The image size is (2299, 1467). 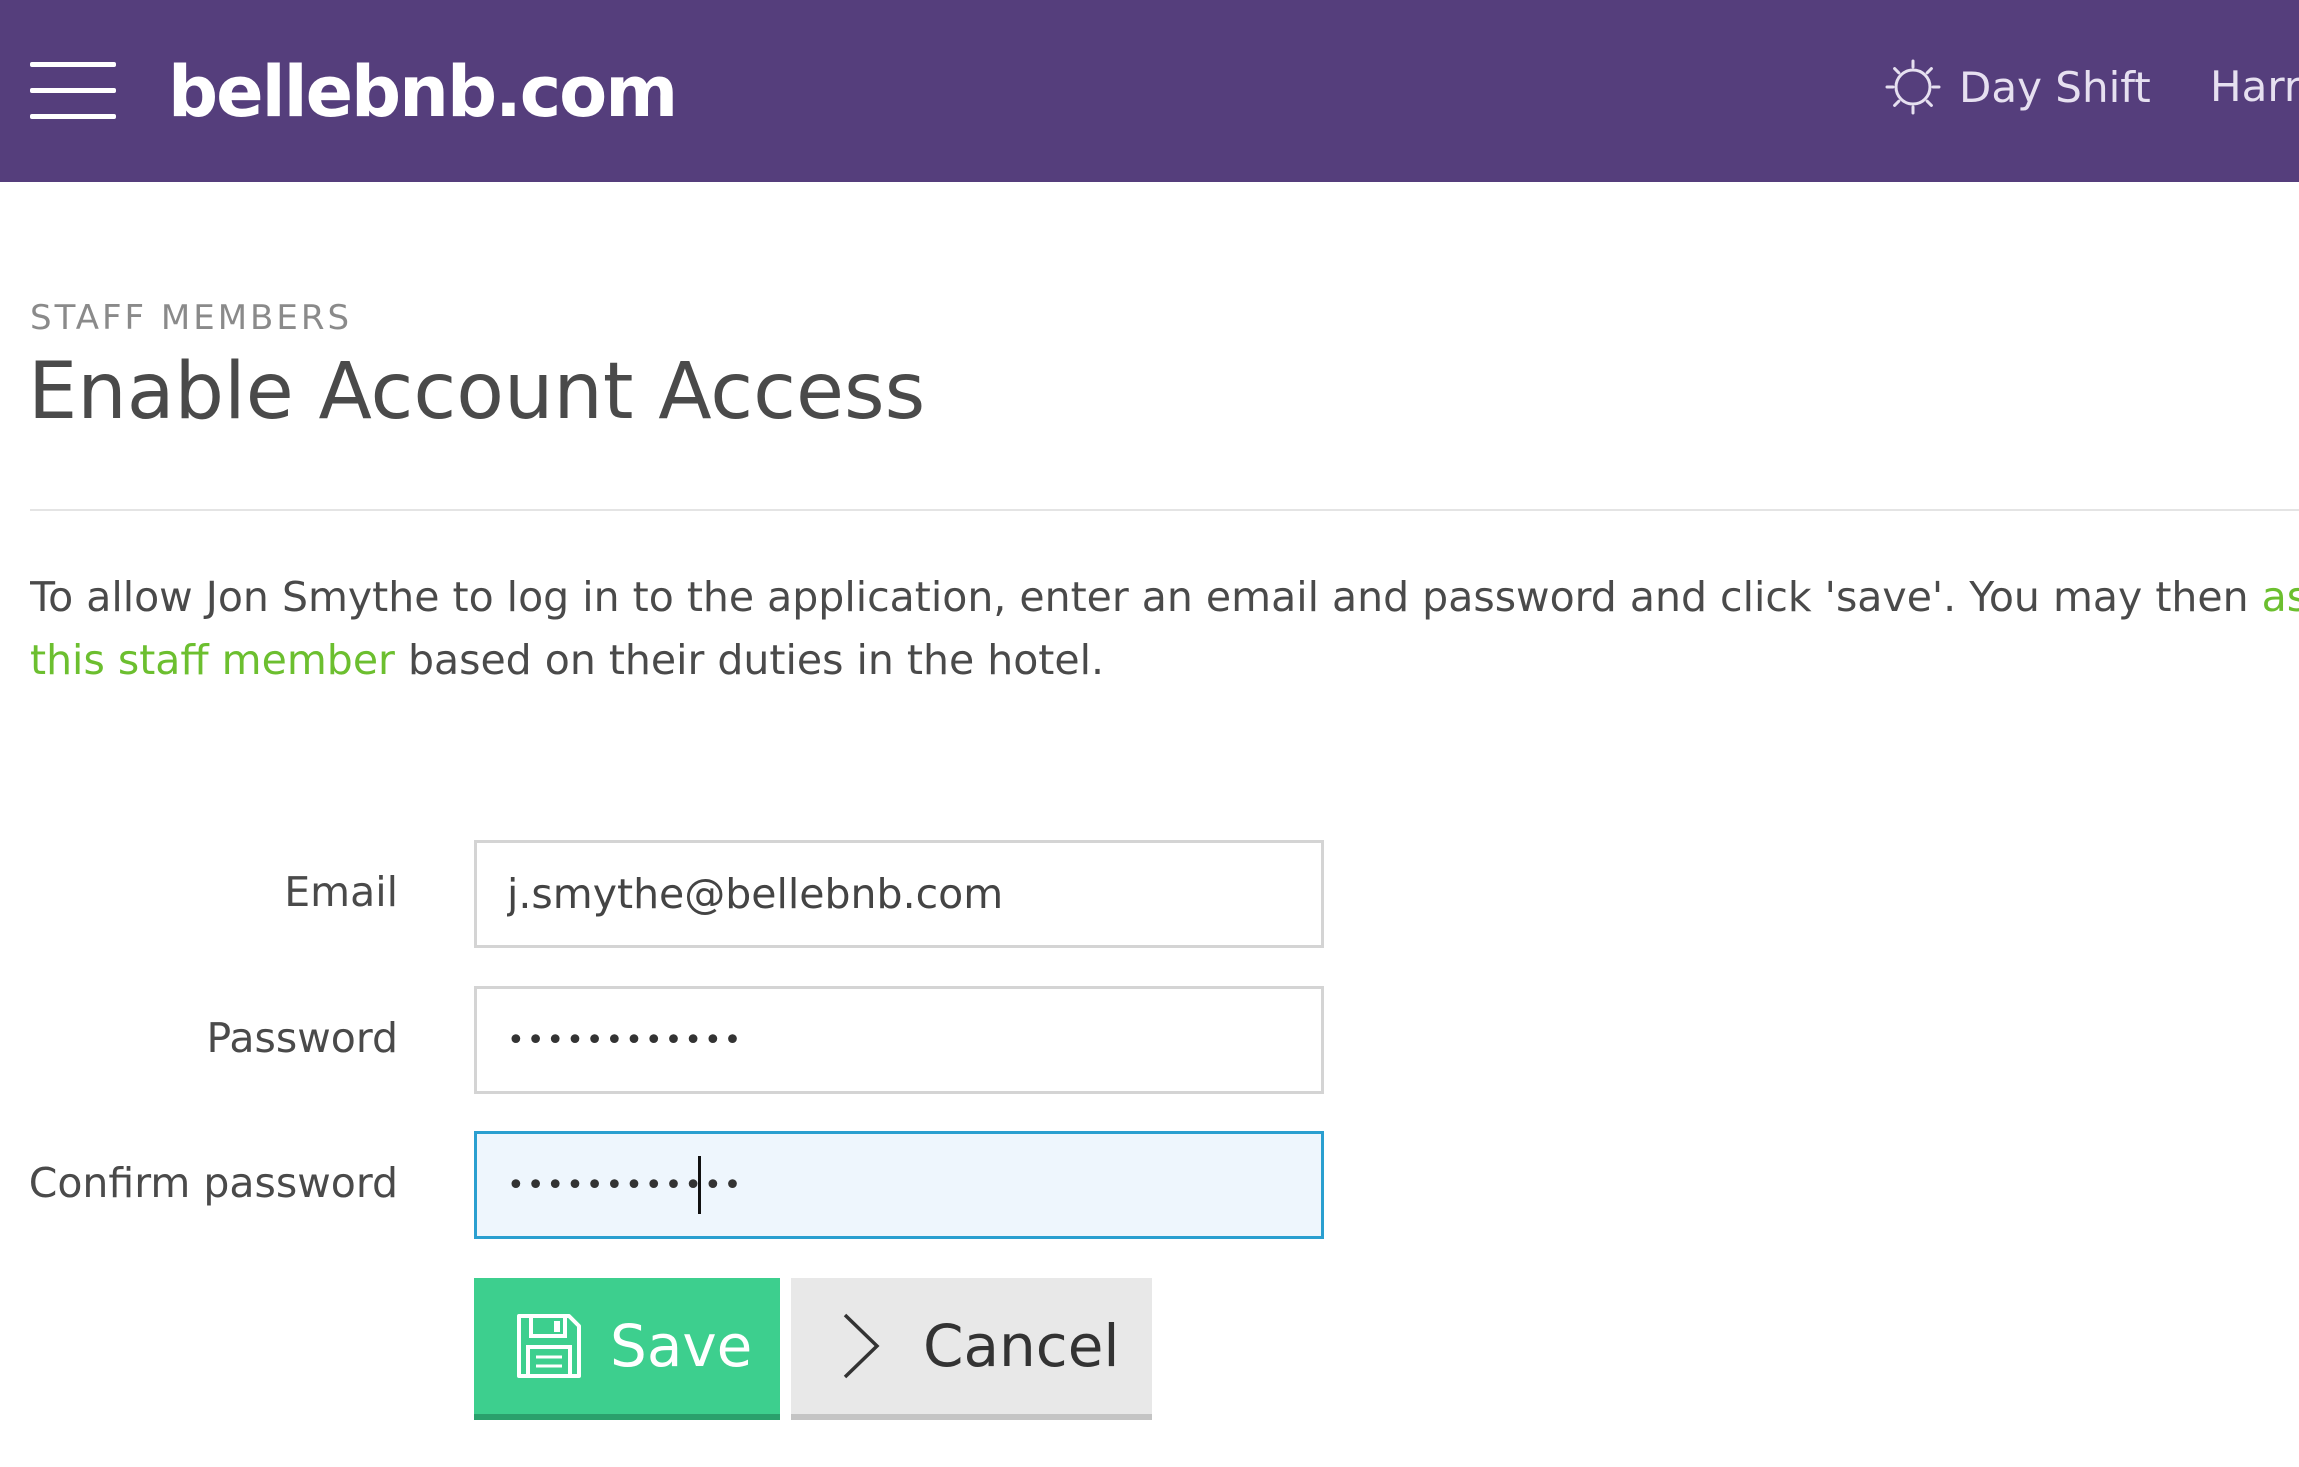 I want to click on floppy-disk-icon, so click(x=549, y=1346).